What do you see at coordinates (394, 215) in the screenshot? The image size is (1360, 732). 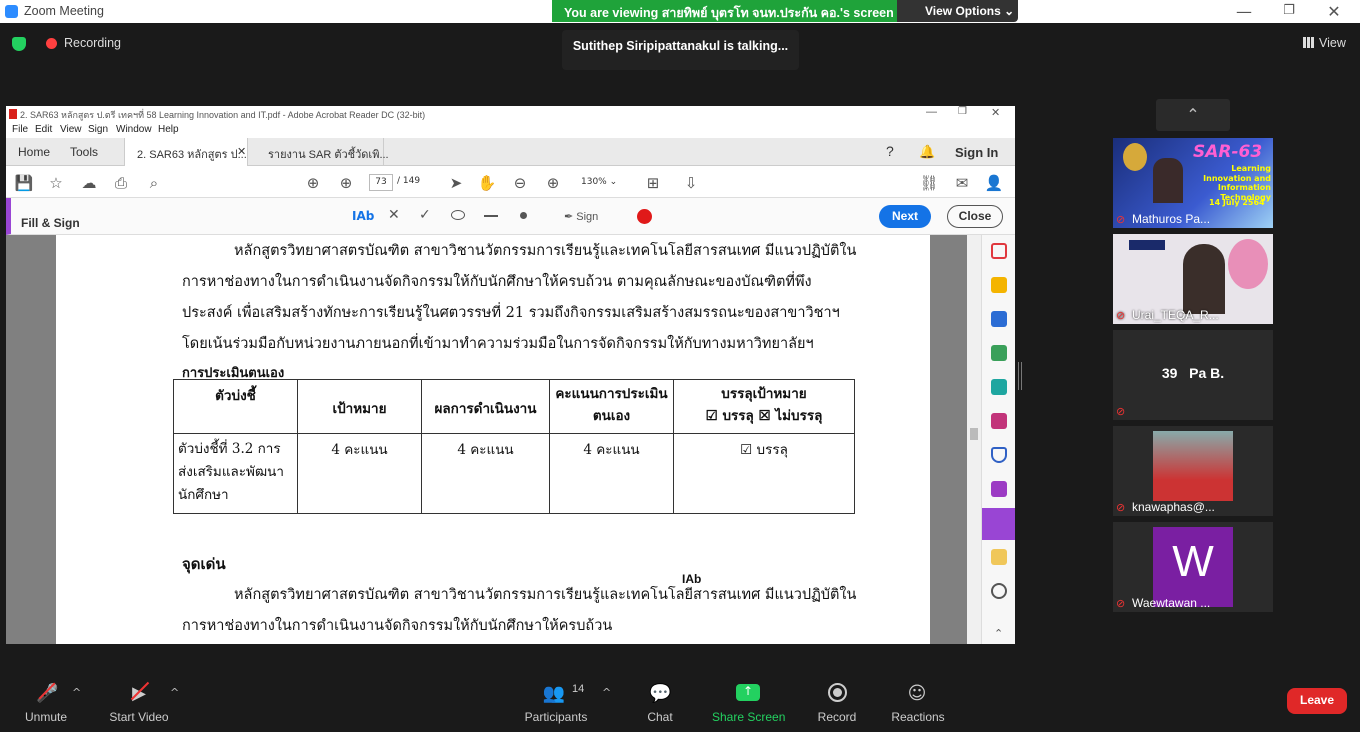 I see `cross-mark-icon: ✕` at bounding box center [394, 215].